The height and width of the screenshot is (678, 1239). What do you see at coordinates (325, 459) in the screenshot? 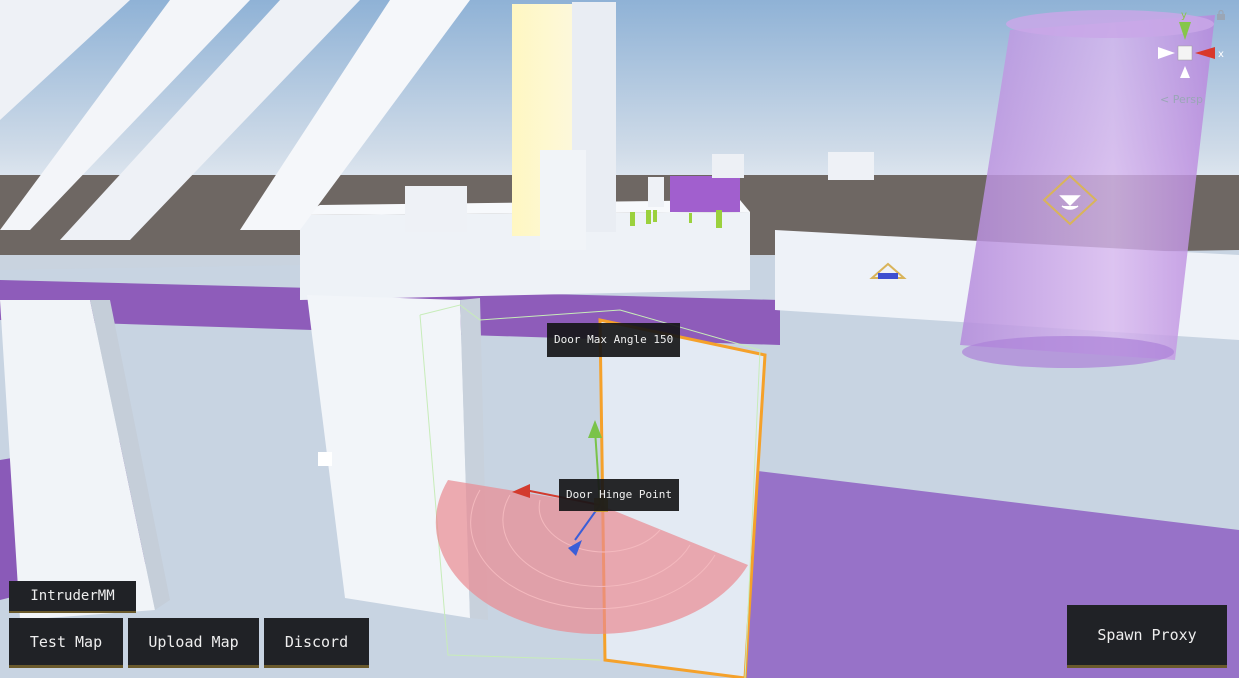
I see `wall-handle` at bounding box center [325, 459].